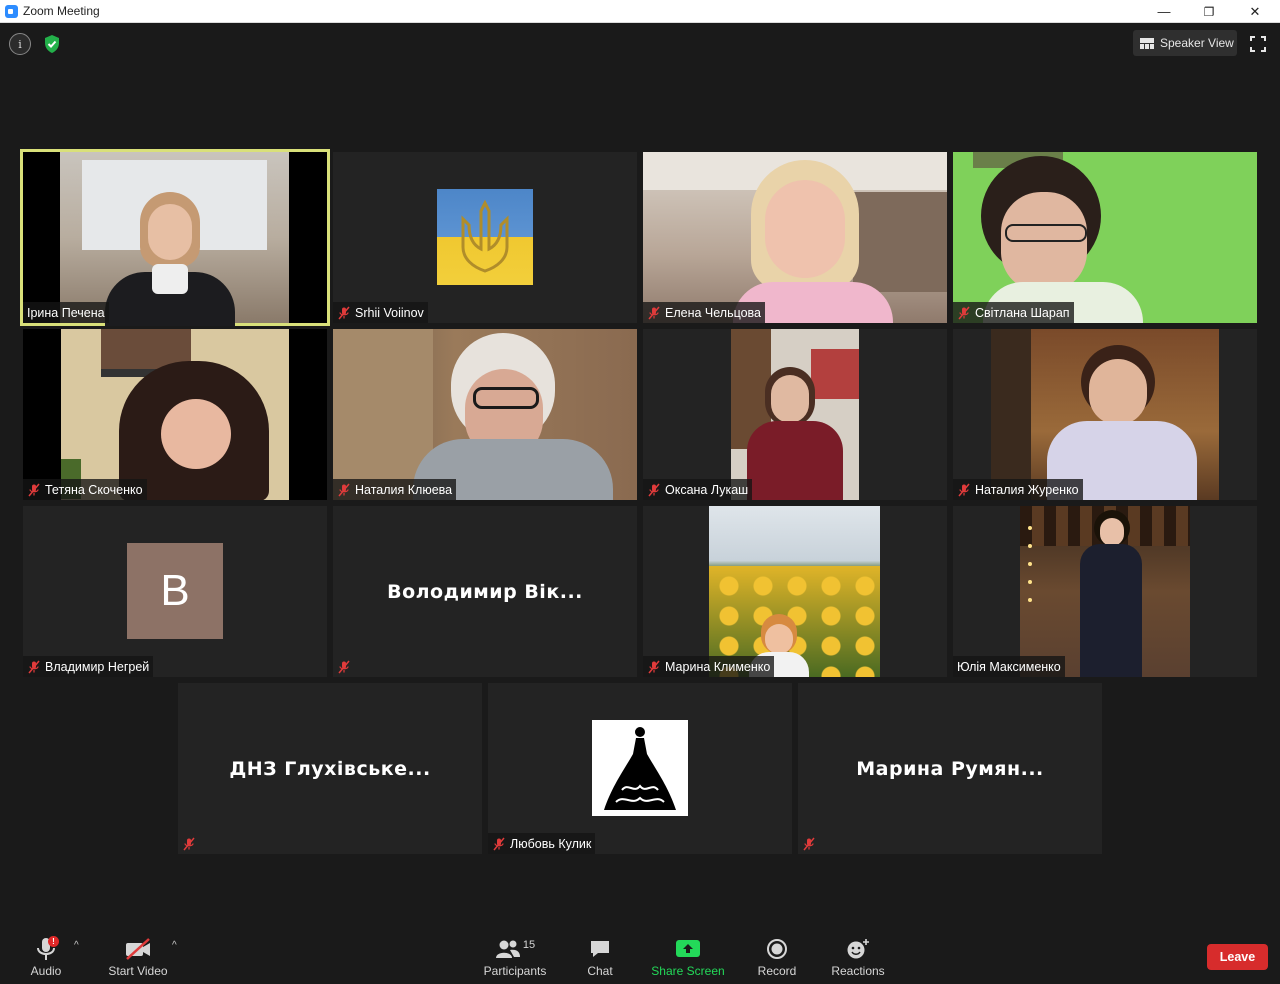 This screenshot has height=984, width=1280. Describe the element at coordinates (1255, 11) in the screenshot. I see `close-button: ✕` at that location.